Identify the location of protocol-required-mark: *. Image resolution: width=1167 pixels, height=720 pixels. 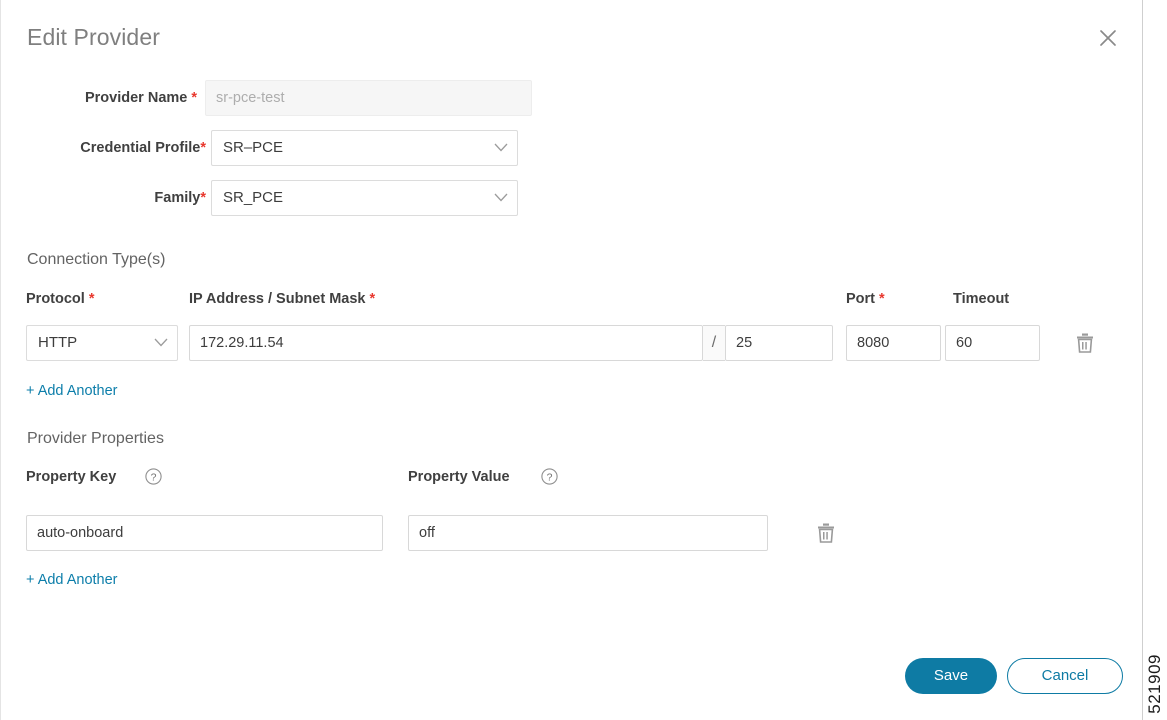
(91, 299).